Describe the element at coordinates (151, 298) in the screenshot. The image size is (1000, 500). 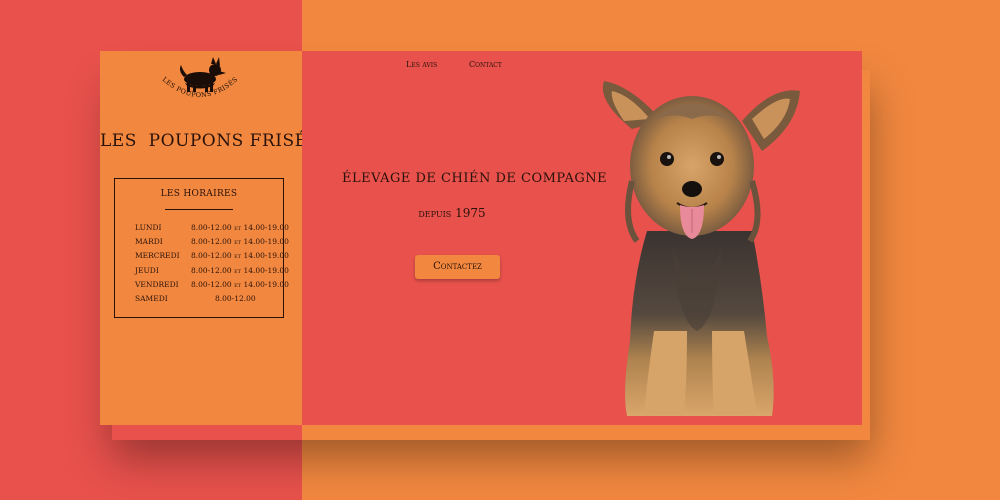
I see `hours-day: SAMEDI` at that location.